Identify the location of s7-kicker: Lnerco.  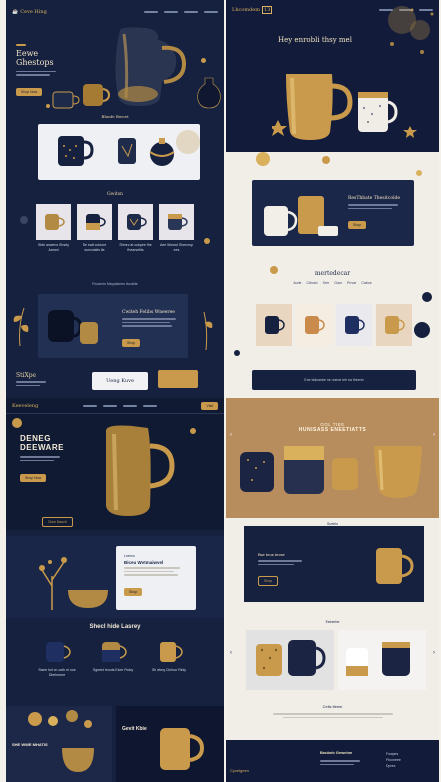
(129, 556).